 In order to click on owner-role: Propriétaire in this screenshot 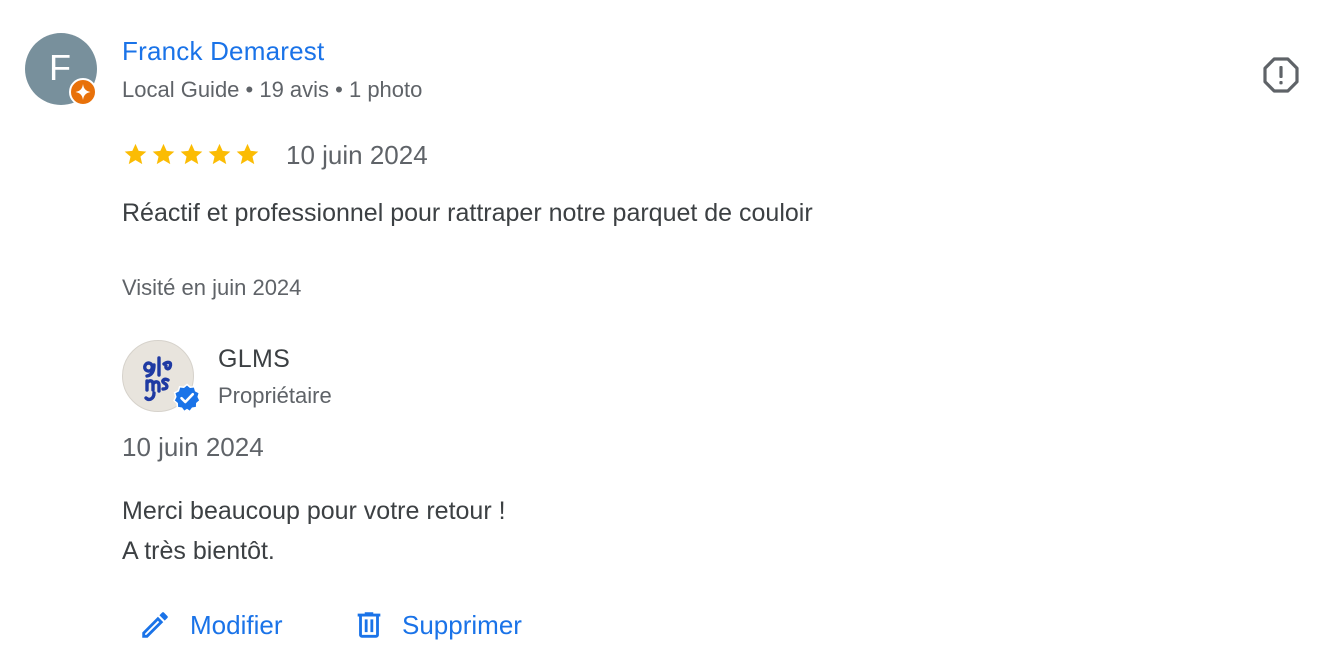, I will do `click(275, 395)`.